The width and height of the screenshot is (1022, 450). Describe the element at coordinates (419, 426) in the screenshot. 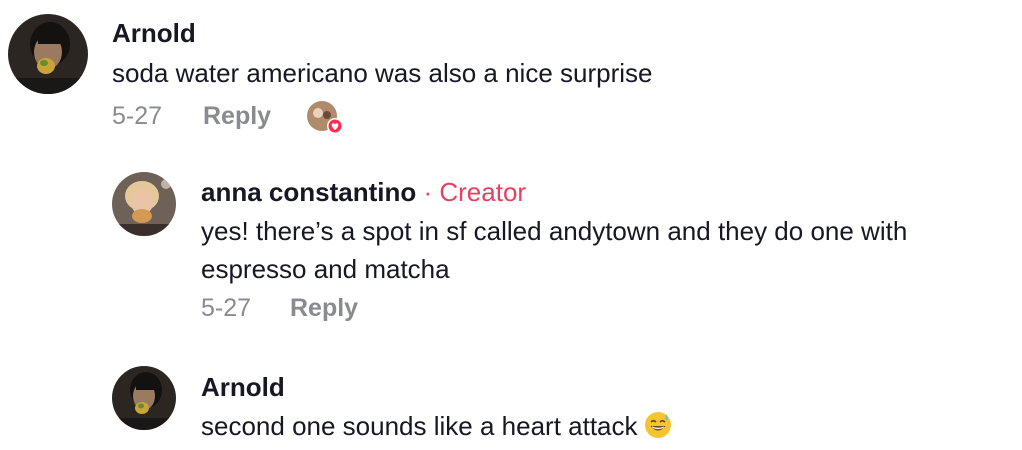

I see `comment-text-content: second one sounds like a heart attack` at that location.